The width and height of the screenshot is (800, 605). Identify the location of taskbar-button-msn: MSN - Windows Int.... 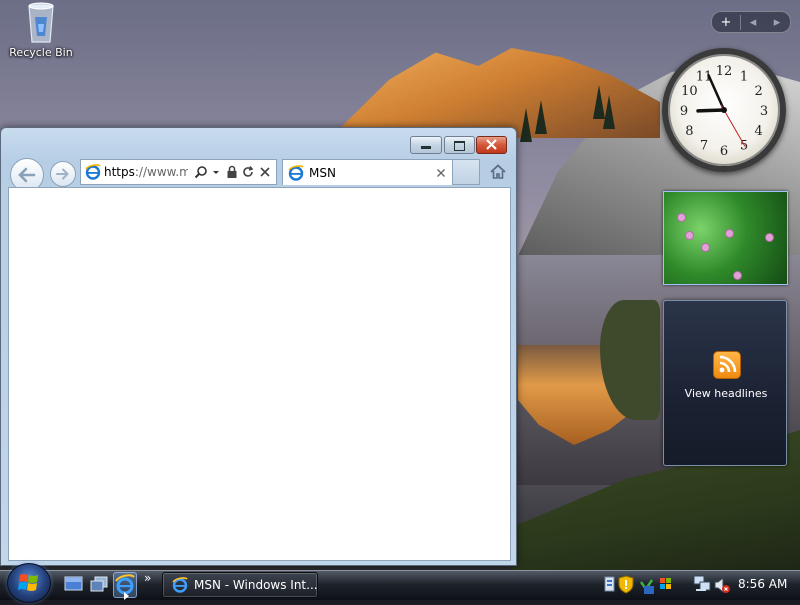
(240, 585).